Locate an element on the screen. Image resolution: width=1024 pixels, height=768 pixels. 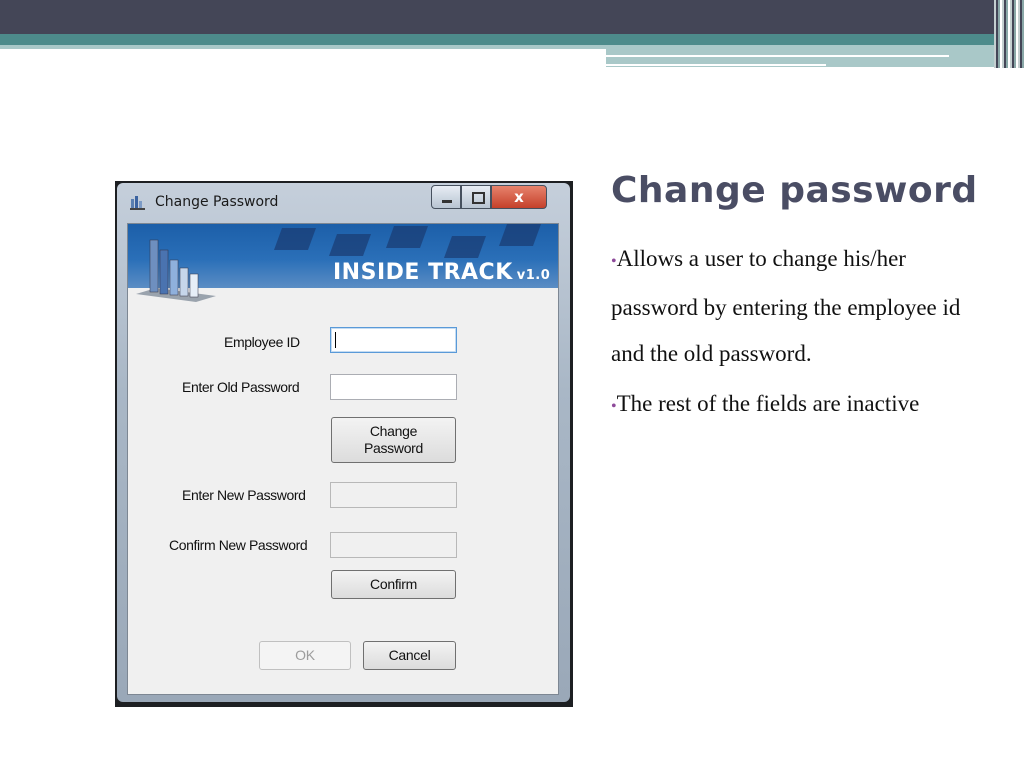
bullet-item: •The rest of the fields are inactive is located at coordinates (786, 405).